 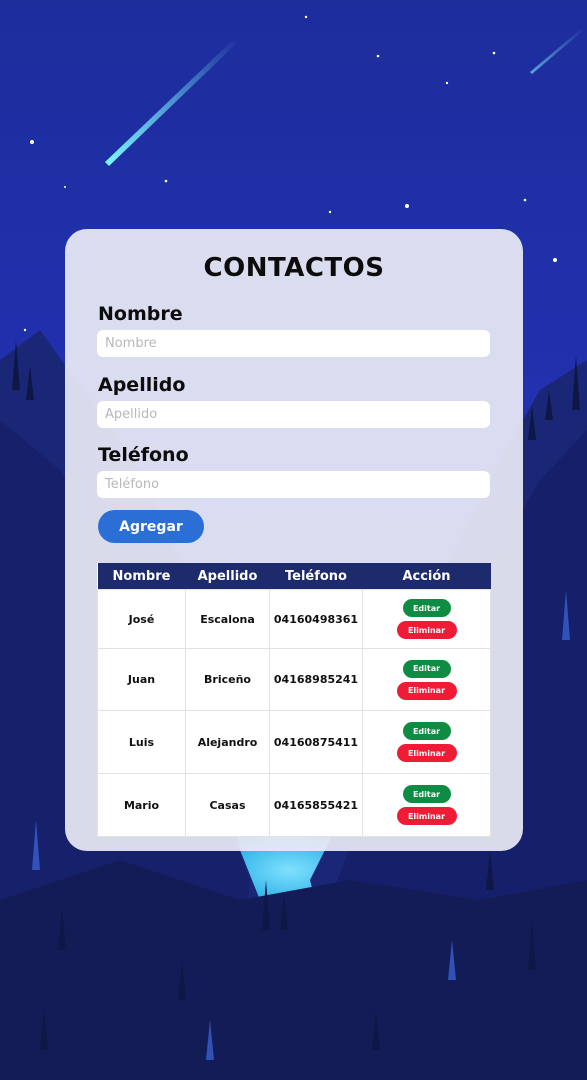 What do you see at coordinates (293, 343) in the screenshot?
I see `nombre-input` at bounding box center [293, 343].